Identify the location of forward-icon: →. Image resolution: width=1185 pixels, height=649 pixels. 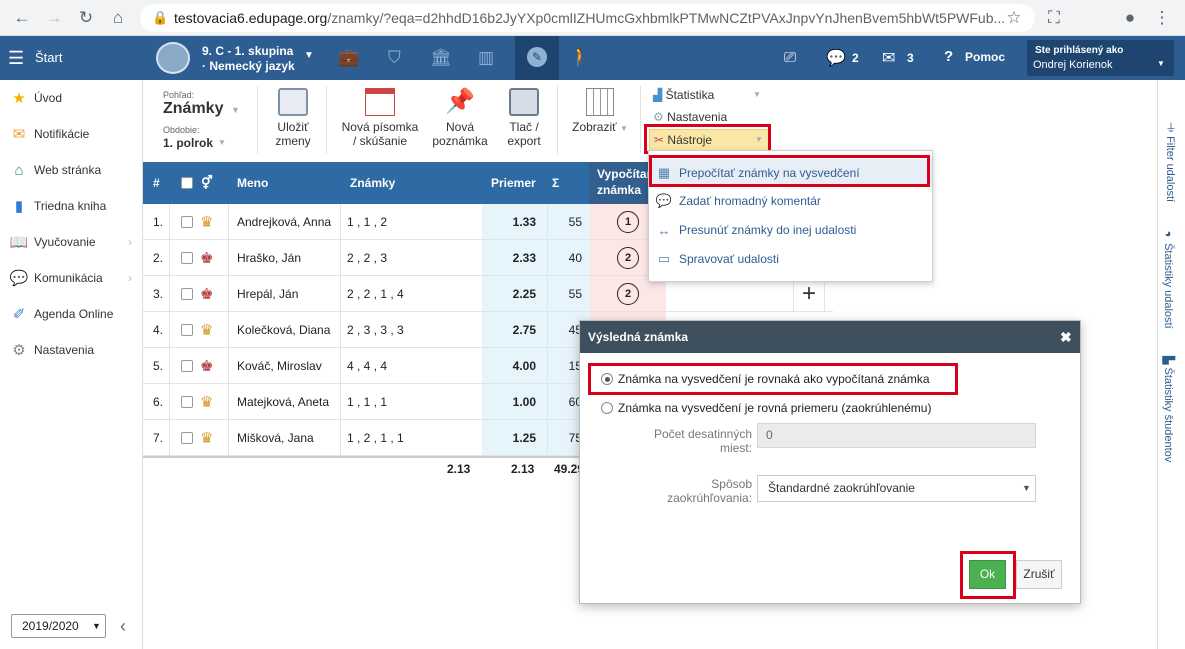
(54, 18).